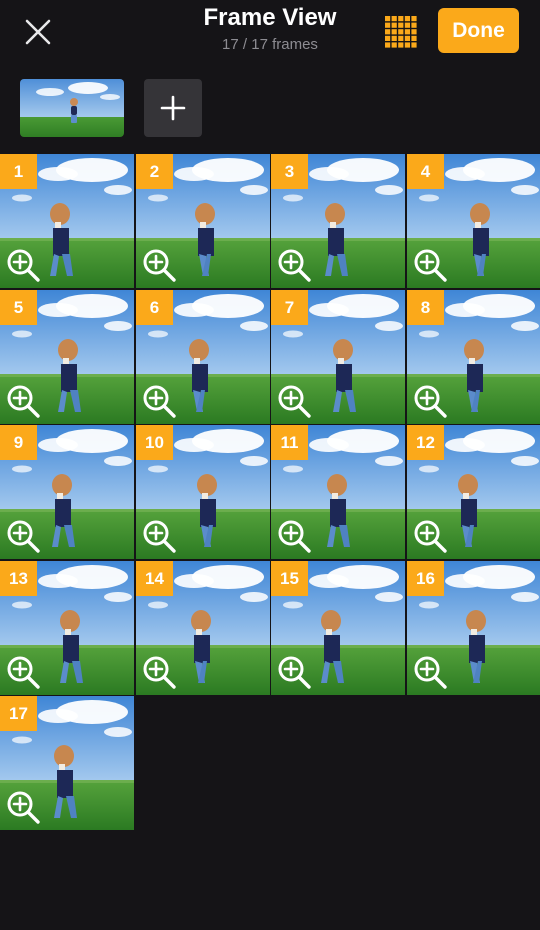 Image resolution: width=540 pixels, height=930 pixels. I want to click on title-block: Frame View 17 / 17 frames, so click(270, 29).